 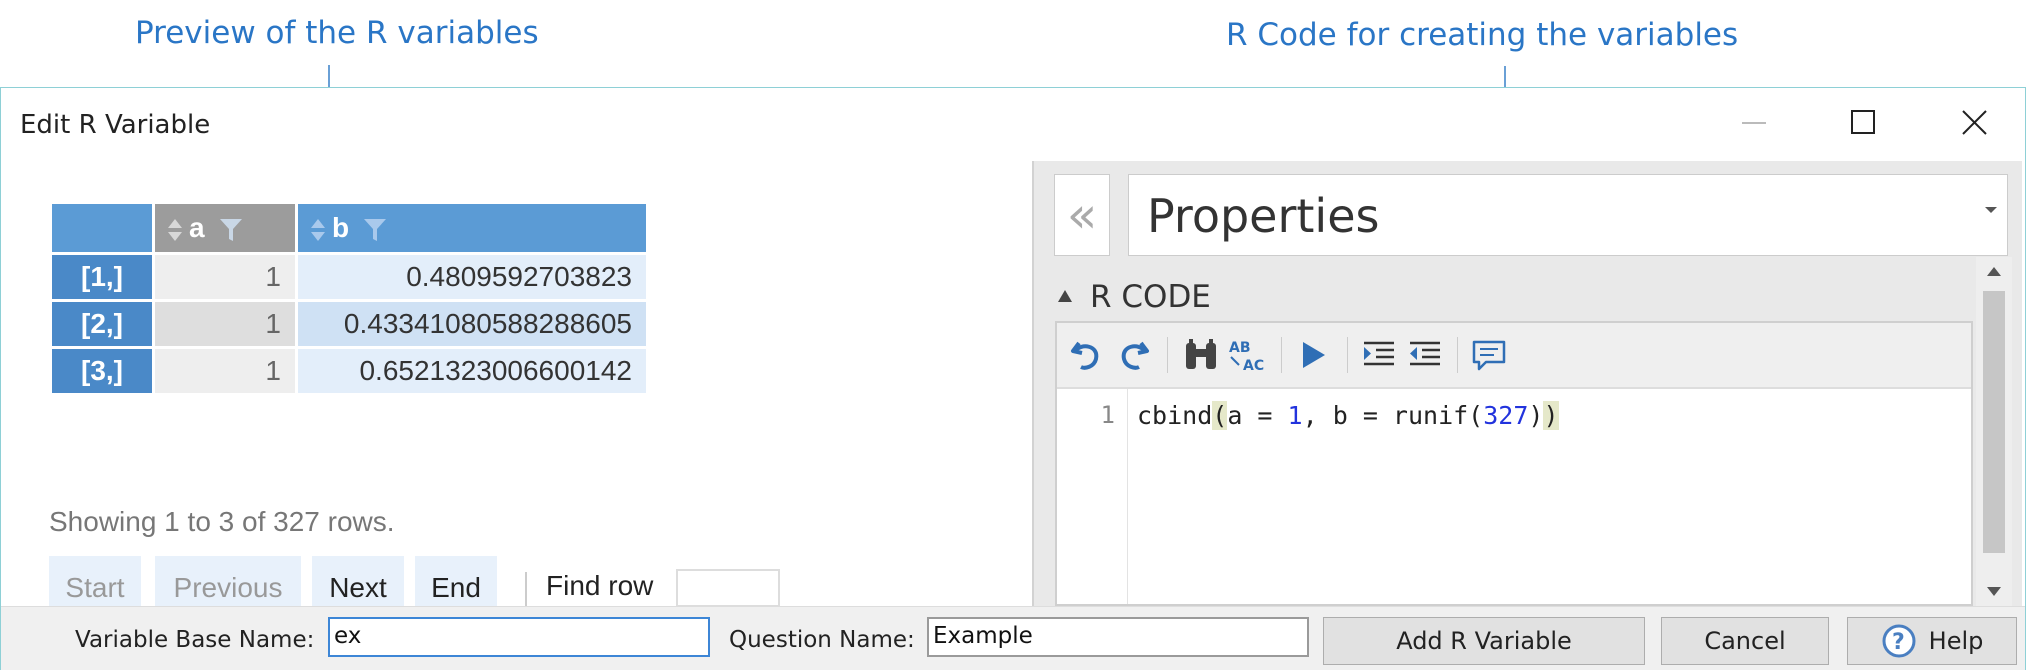 I want to click on spellcheck-icon: AB AC, so click(x=1246, y=356).